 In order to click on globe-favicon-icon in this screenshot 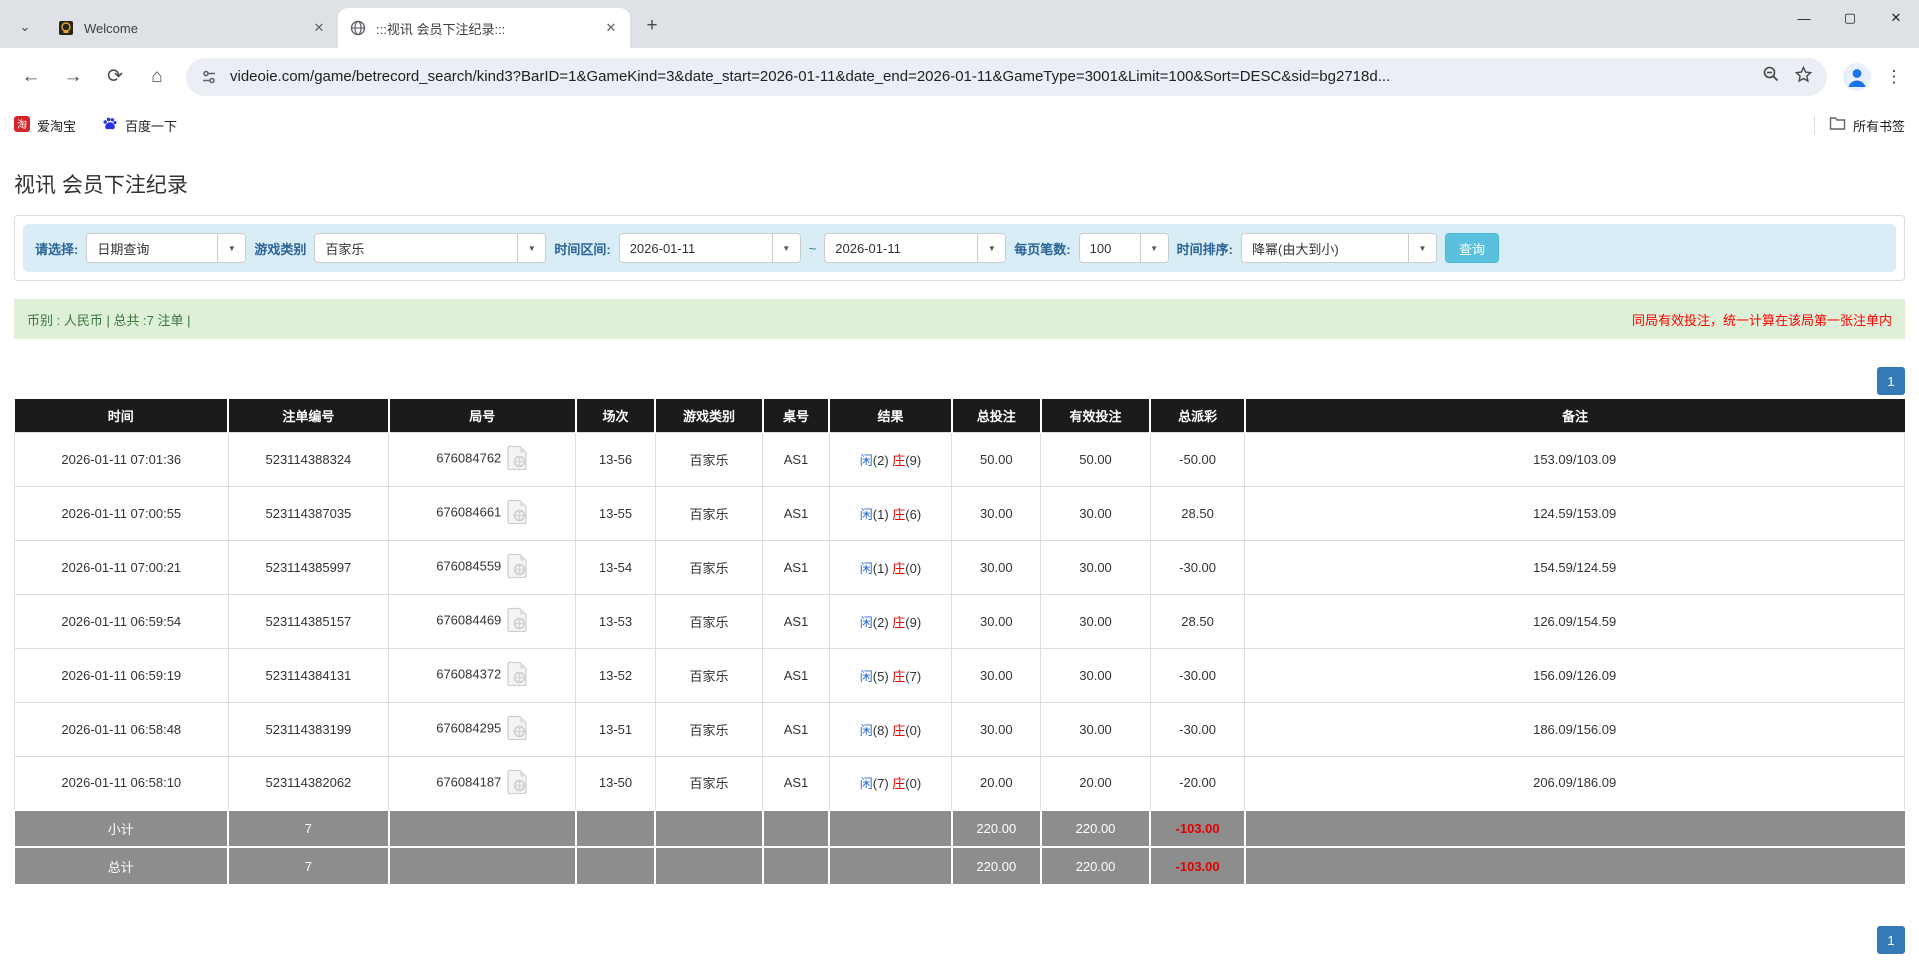, I will do `click(358, 28)`.